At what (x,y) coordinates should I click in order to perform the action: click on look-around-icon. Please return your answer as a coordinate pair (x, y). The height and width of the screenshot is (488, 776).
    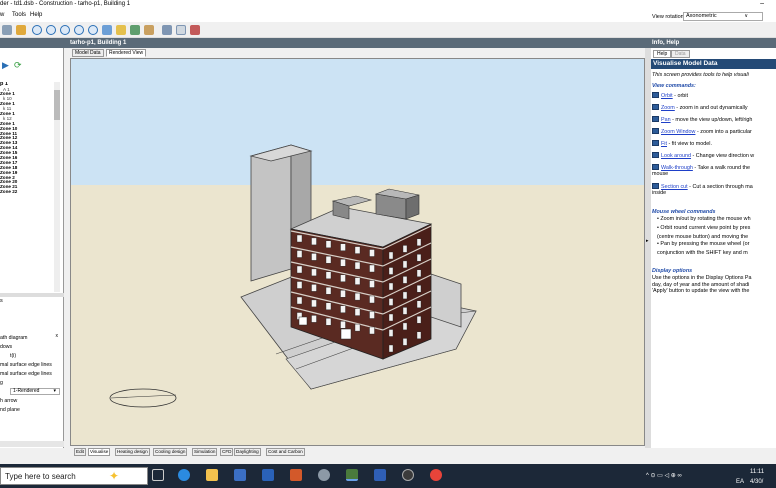
    Looking at the image, I should click on (107, 30).